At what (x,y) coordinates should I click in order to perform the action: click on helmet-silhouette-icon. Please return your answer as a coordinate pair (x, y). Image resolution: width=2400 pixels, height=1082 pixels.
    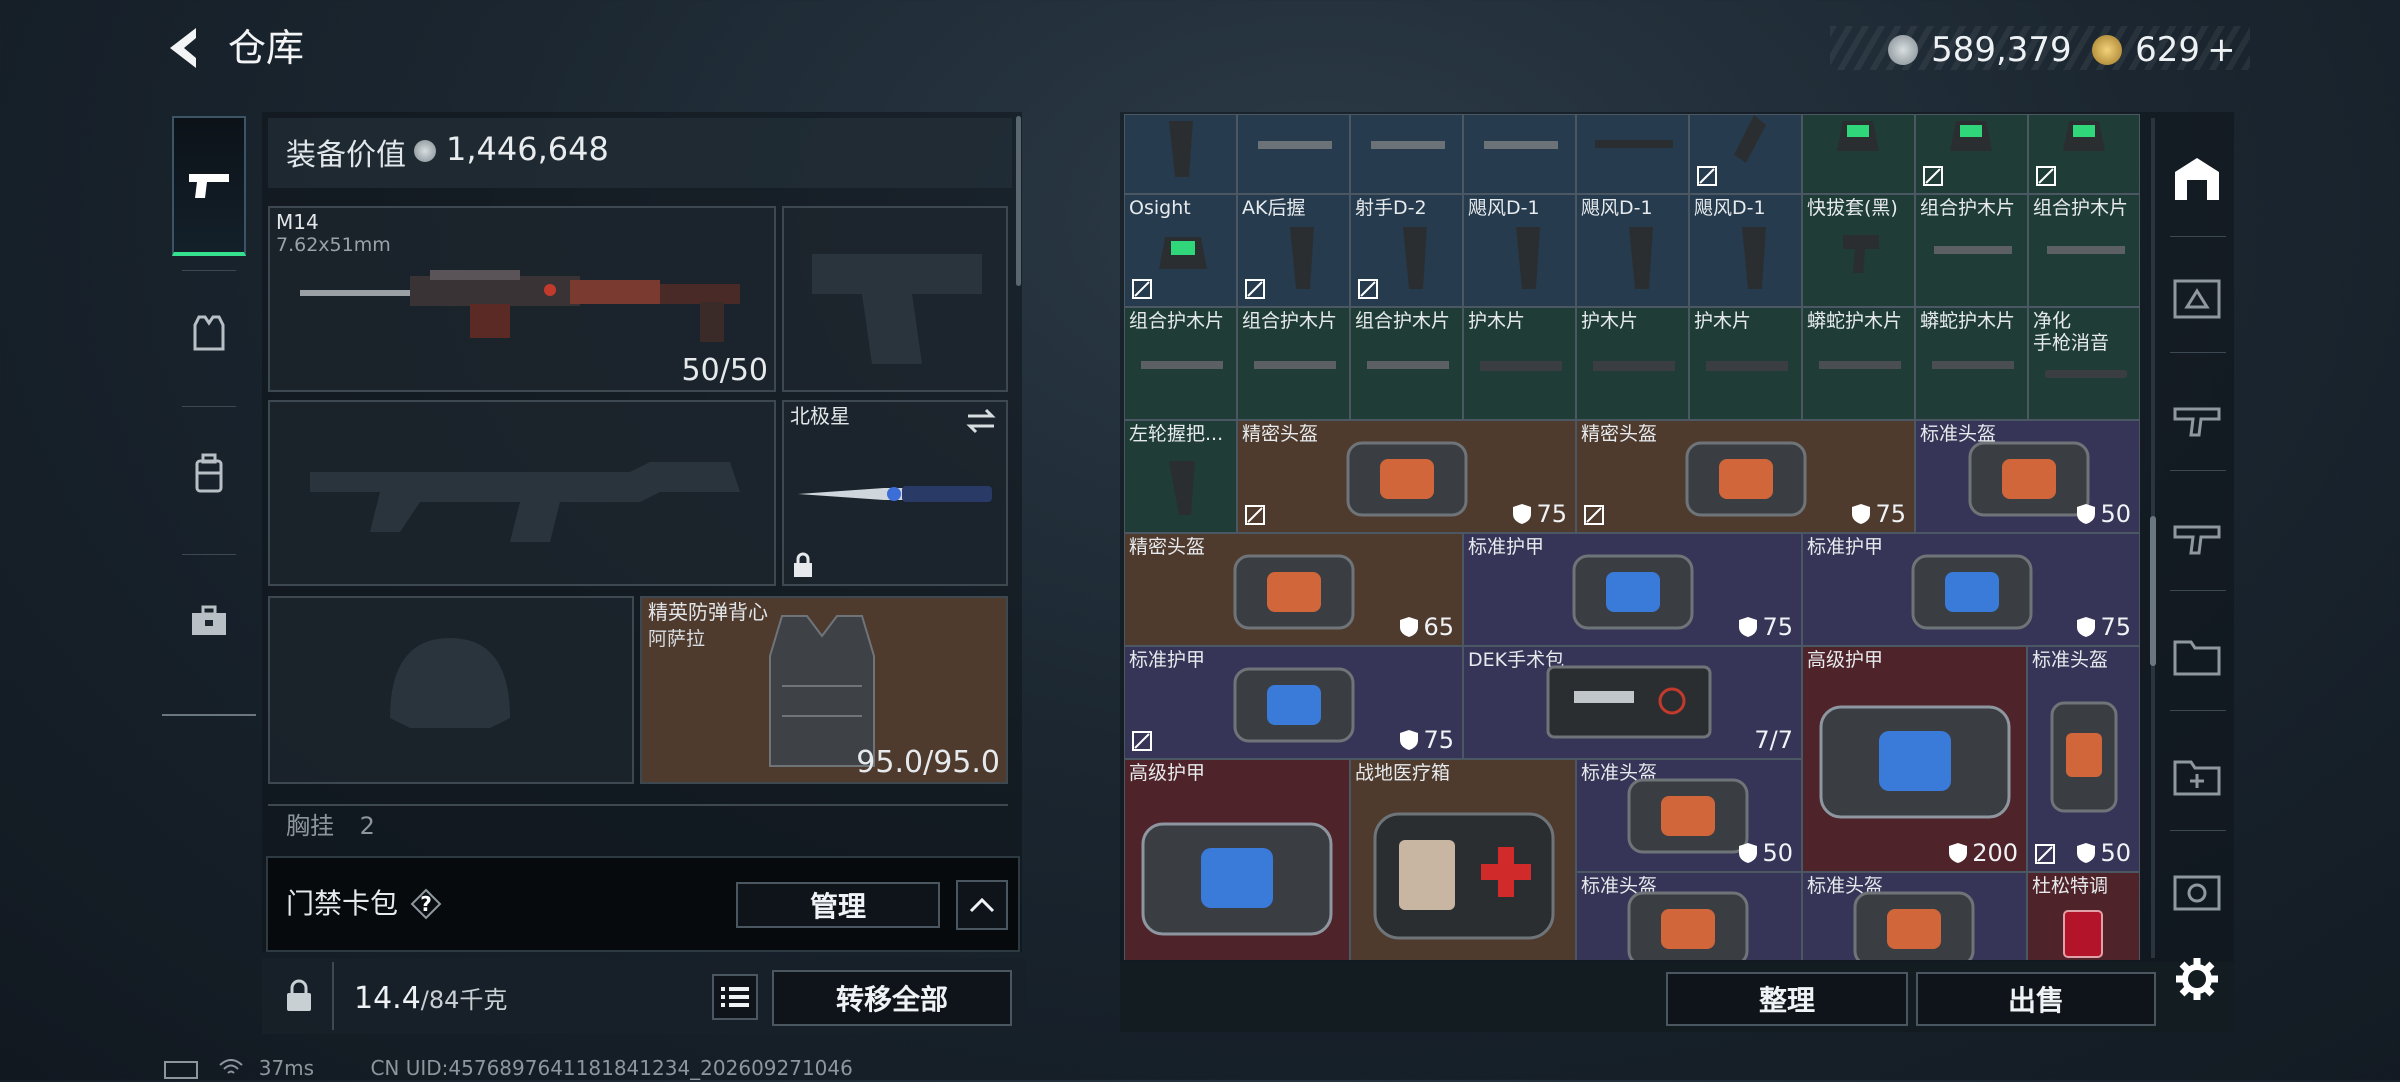
    Looking at the image, I should click on (450, 683).